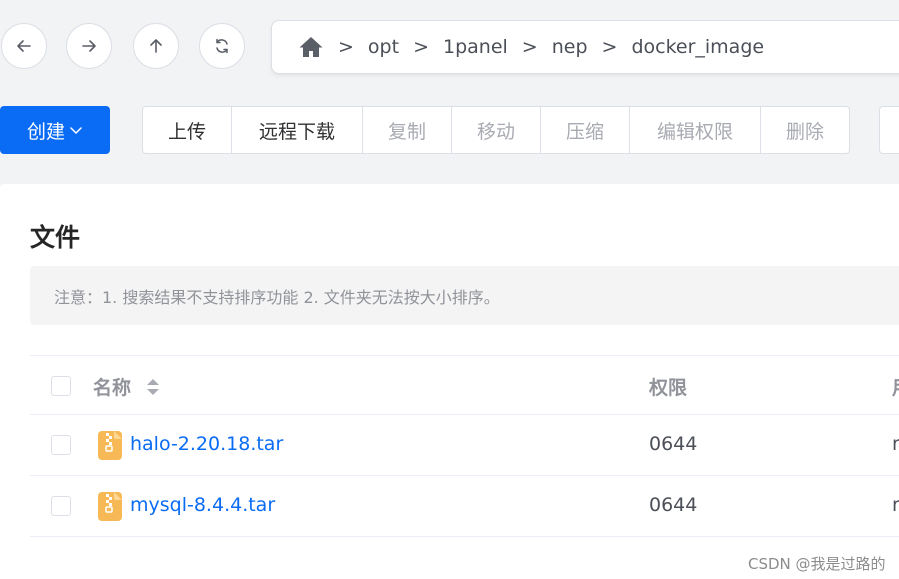 This screenshot has height=579, width=899. Describe the element at coordinates (697, 47) in the screenshot. I see `breadcrumb-item-docker-image: docker_image` at that location.